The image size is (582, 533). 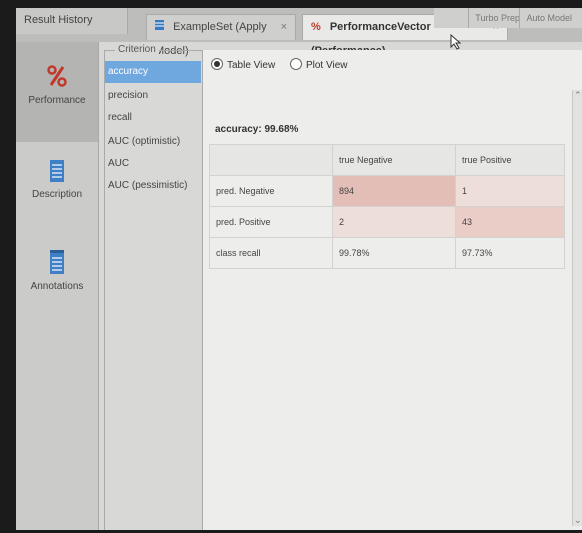 I want to click on left-rail: Performance Description Annotations, so click(x=57, y=286).